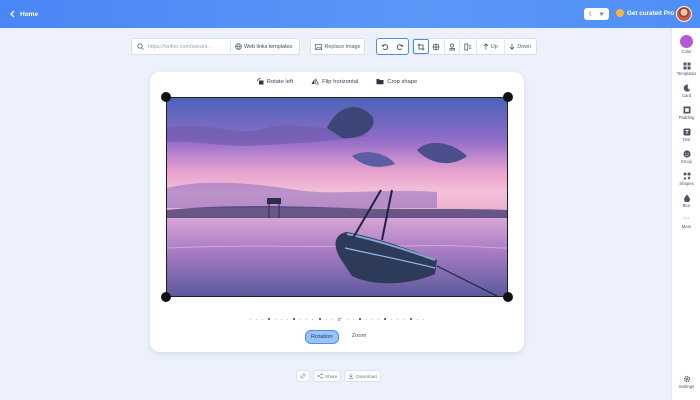  I want to click on share-icon, so click(320, 376).